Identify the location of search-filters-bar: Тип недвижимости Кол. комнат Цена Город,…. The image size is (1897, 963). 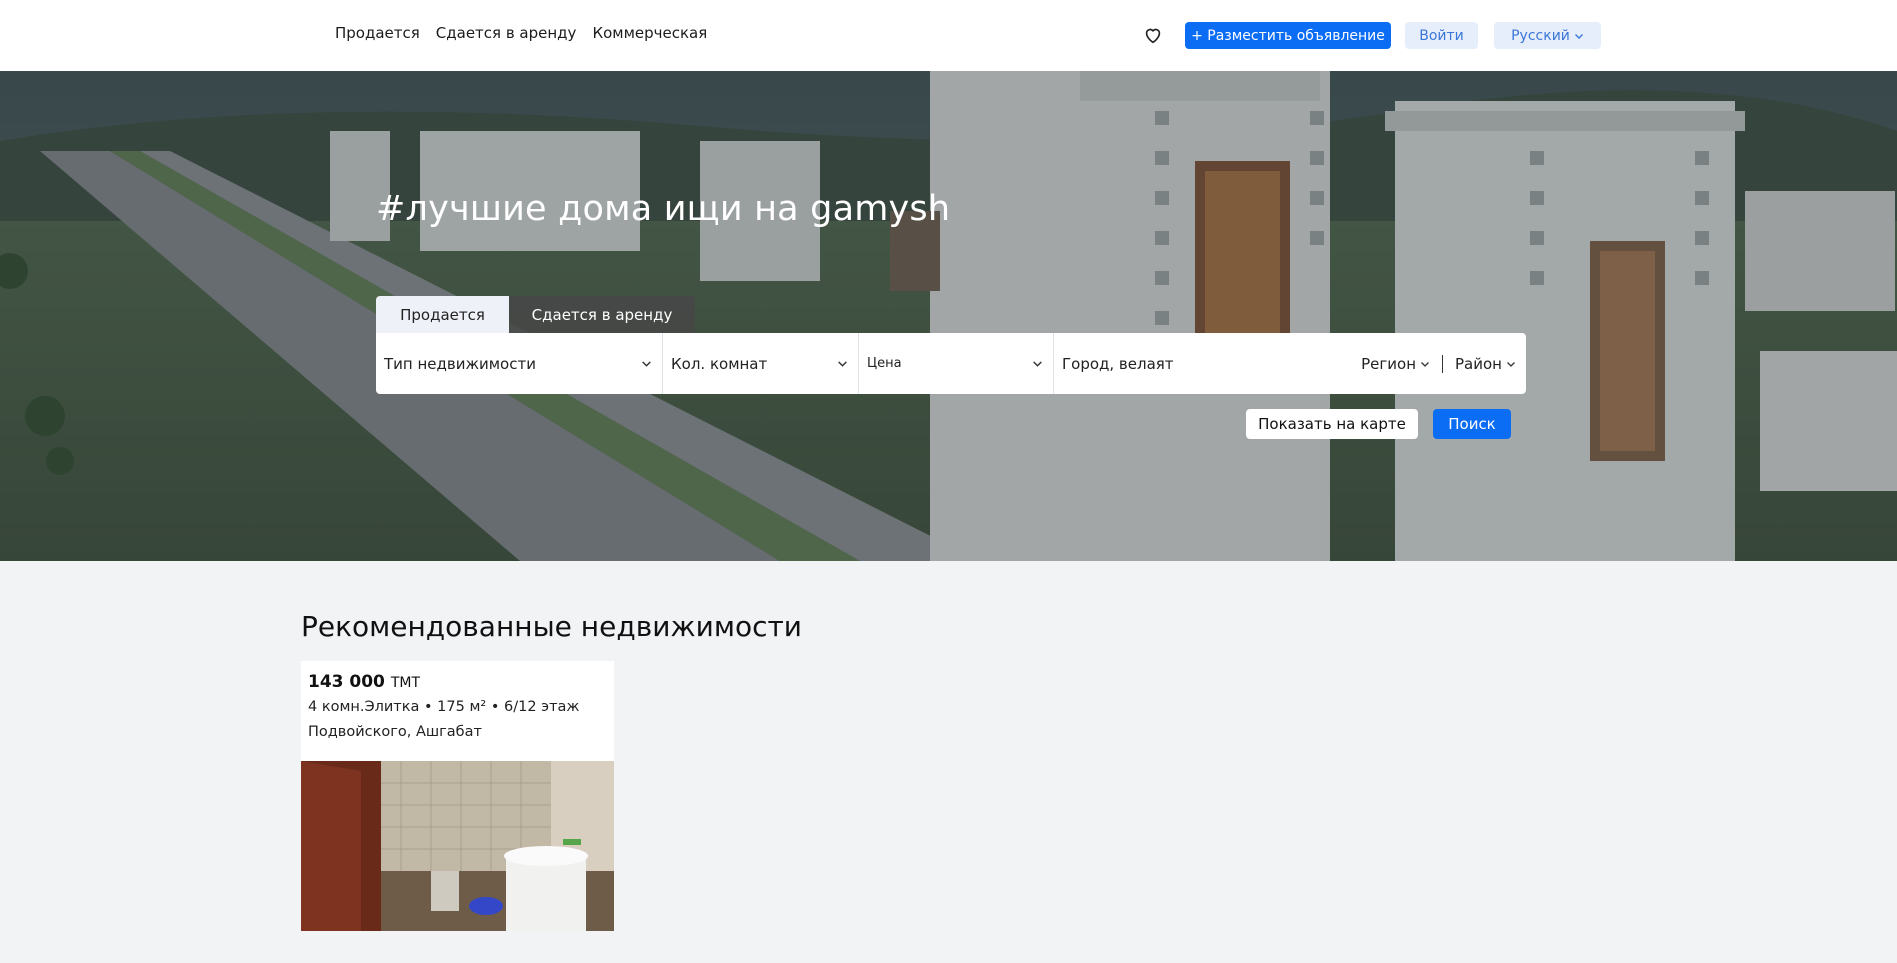
(951, 363).